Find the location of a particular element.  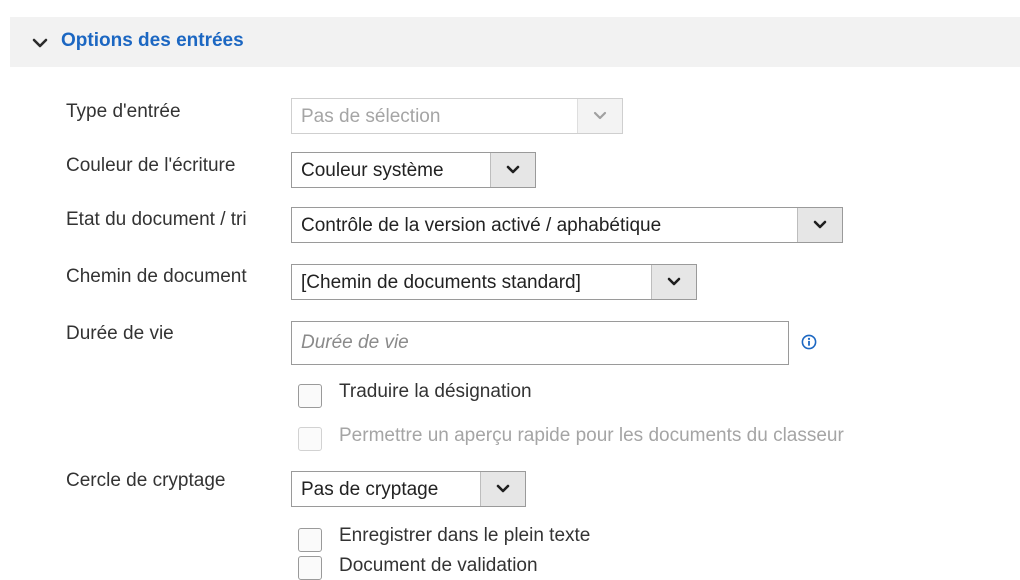

doc-state-dropdown-button is located at coordinates (819, 225).